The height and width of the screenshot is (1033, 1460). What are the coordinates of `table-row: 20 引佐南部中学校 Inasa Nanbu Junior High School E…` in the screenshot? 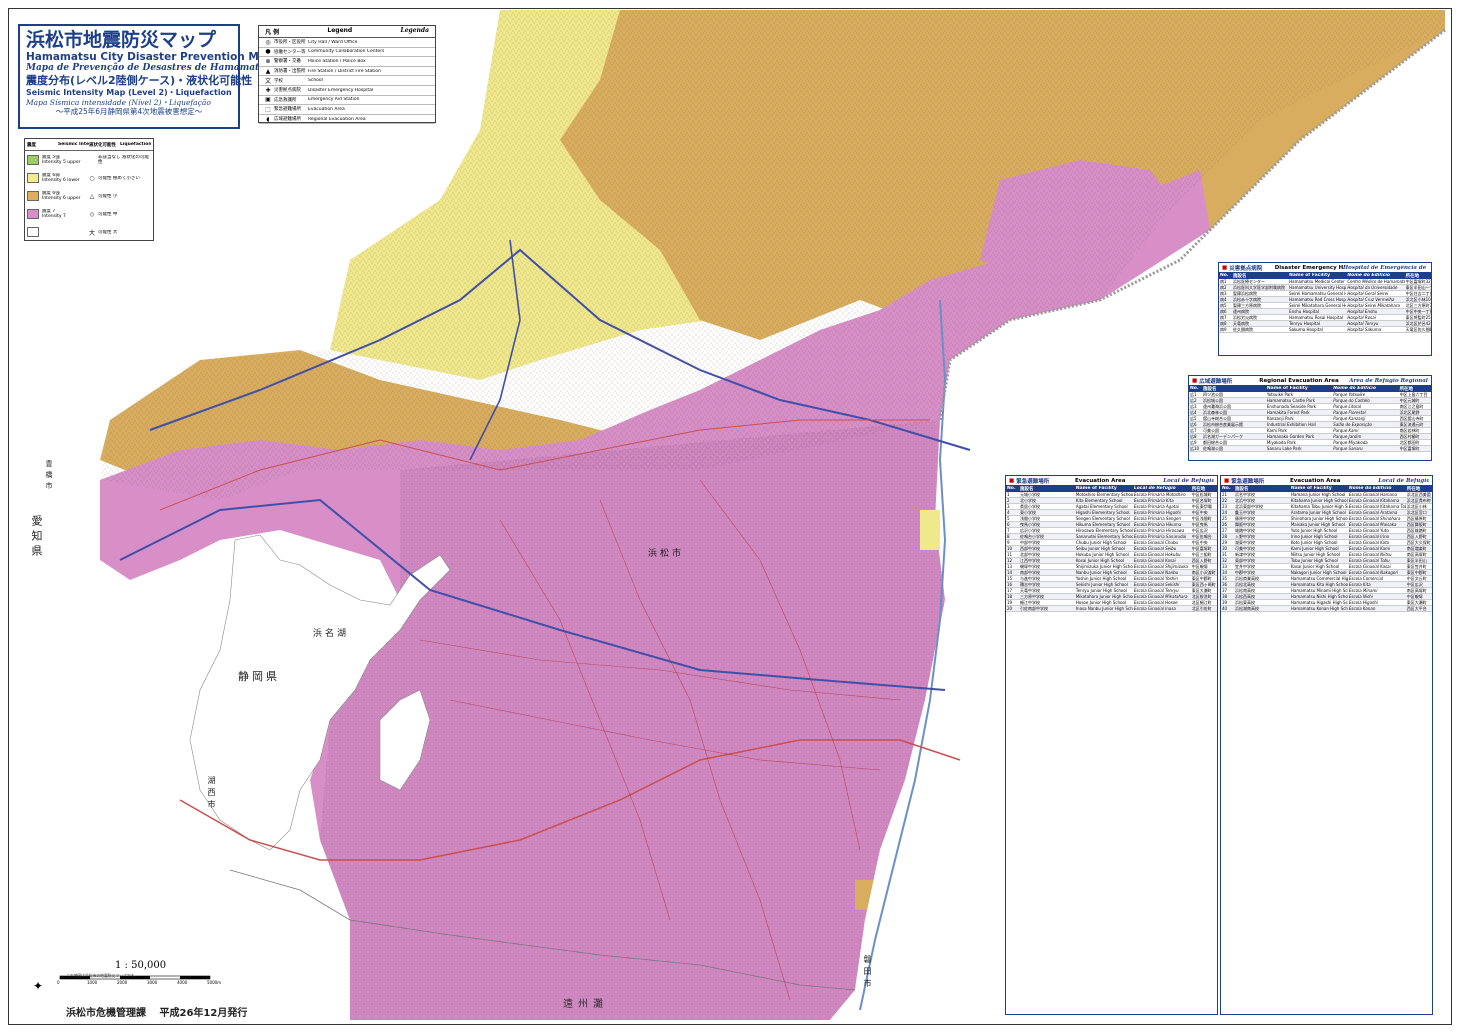 It's located at (1111, 609).